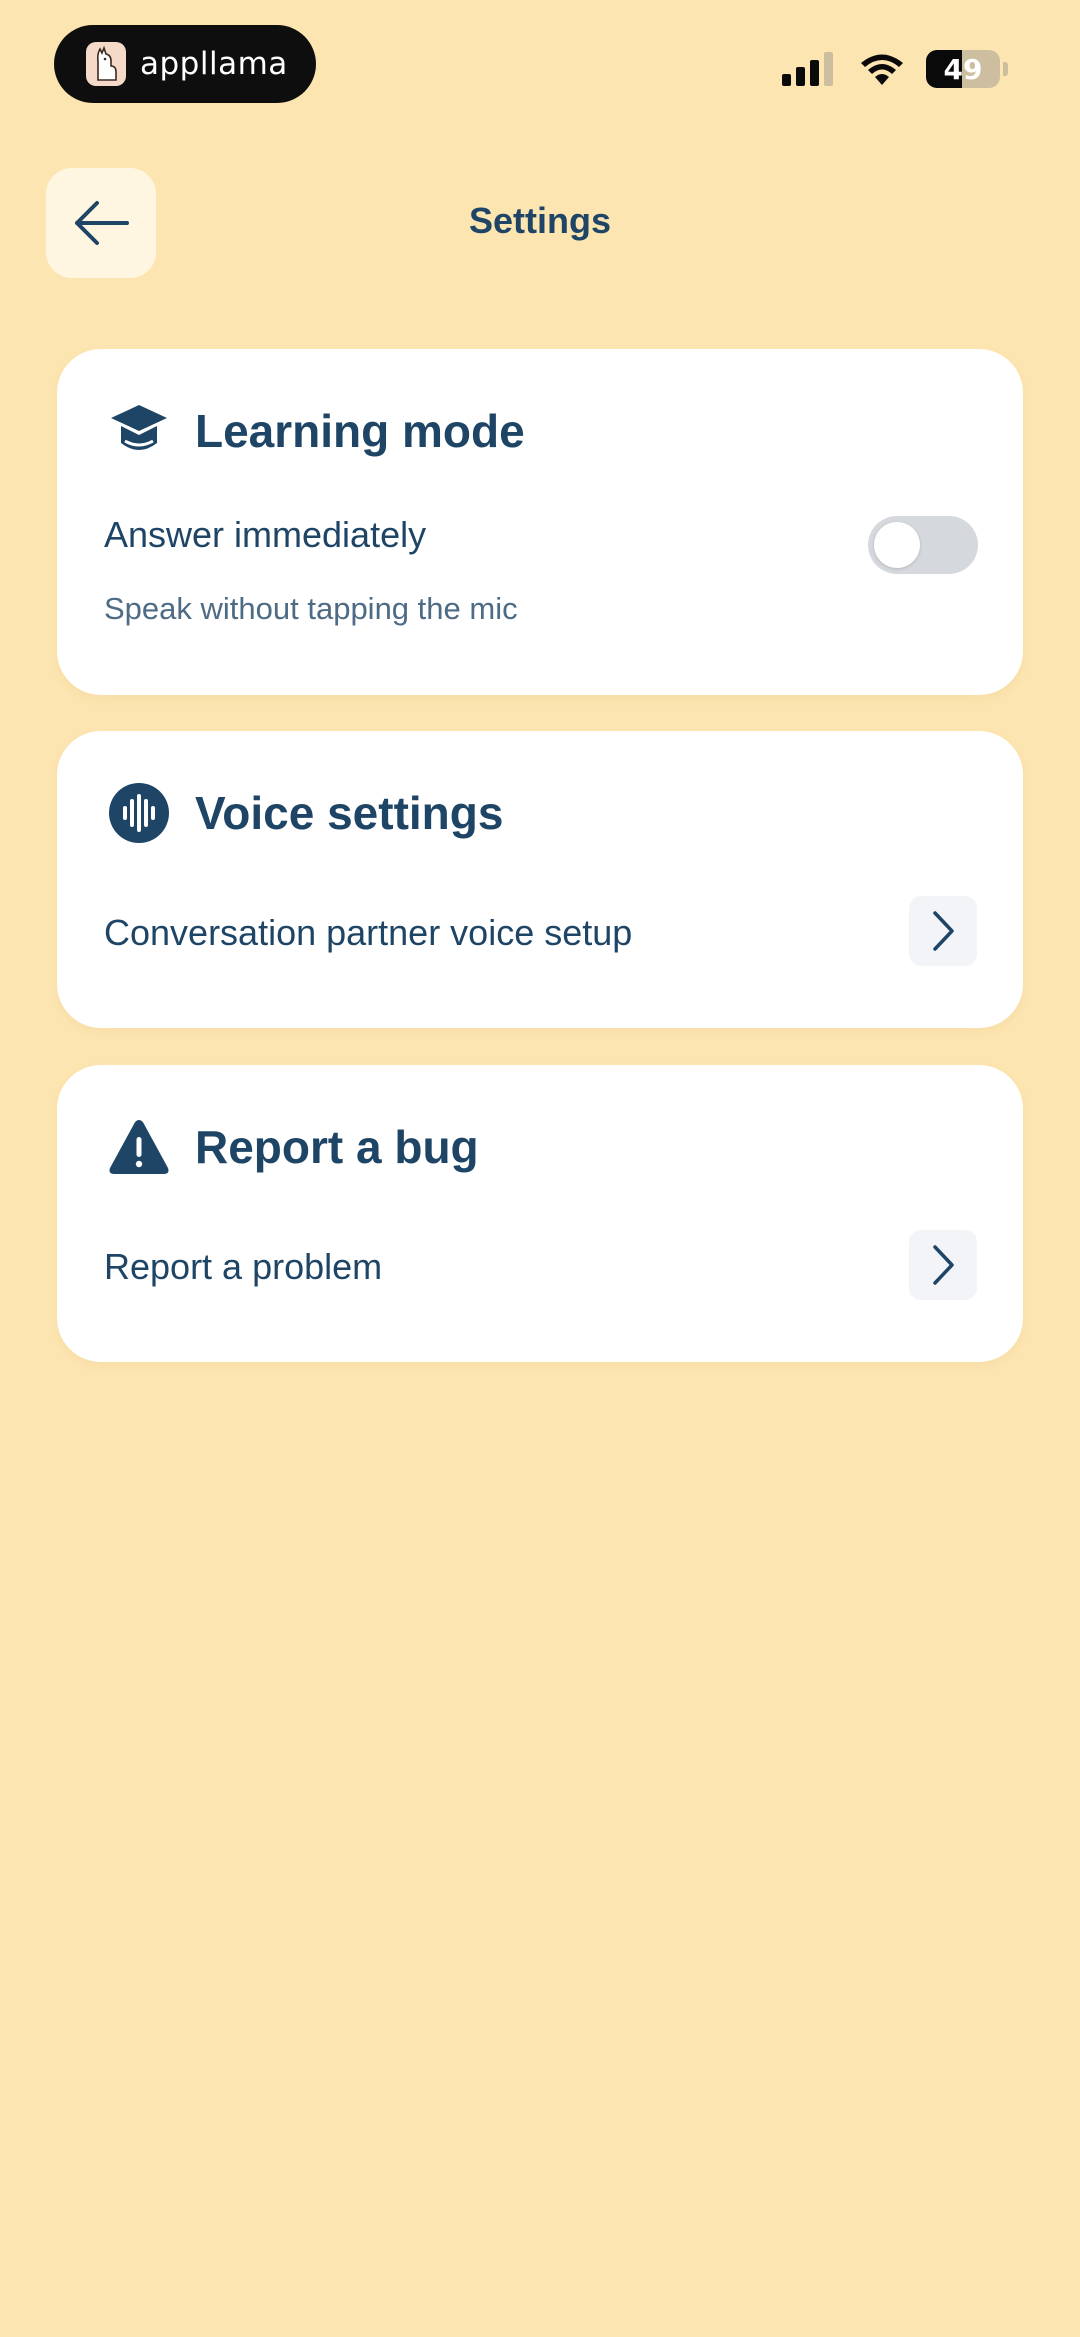 Image resolution: width=1080 pixels, height=2337 pixels. What do you see at coordinates (368, 933) in the screenshot?
I see `voice-setup-label: Conversation partner voice setup` at bounding box center [368, 933].